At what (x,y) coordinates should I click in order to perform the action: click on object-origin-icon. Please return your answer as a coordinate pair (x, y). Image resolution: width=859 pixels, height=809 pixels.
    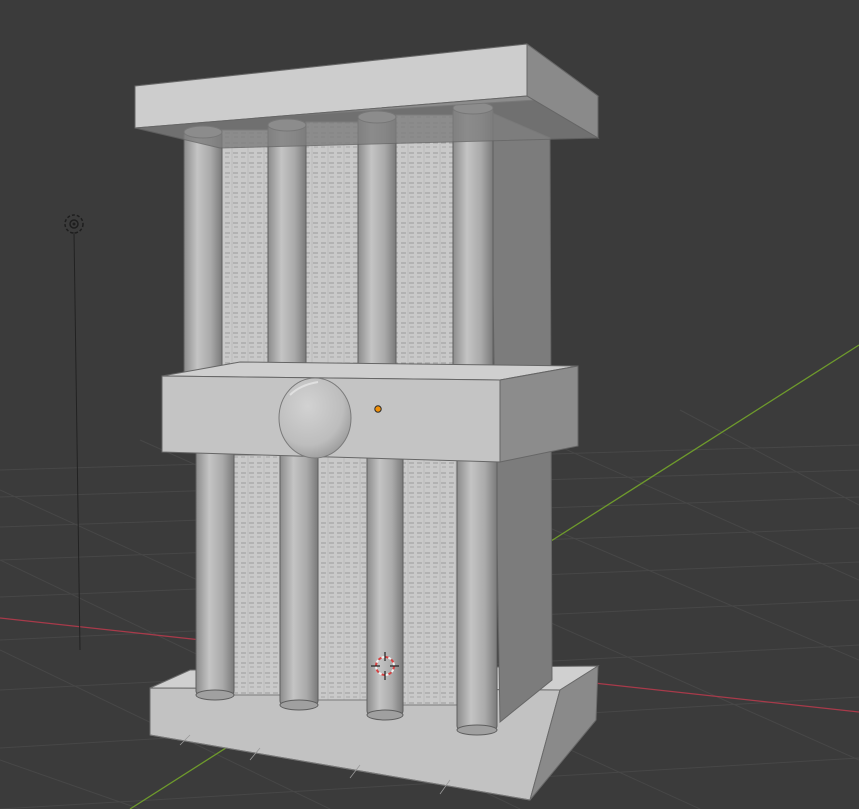
    Looking at the image, I should click on (378, 409).